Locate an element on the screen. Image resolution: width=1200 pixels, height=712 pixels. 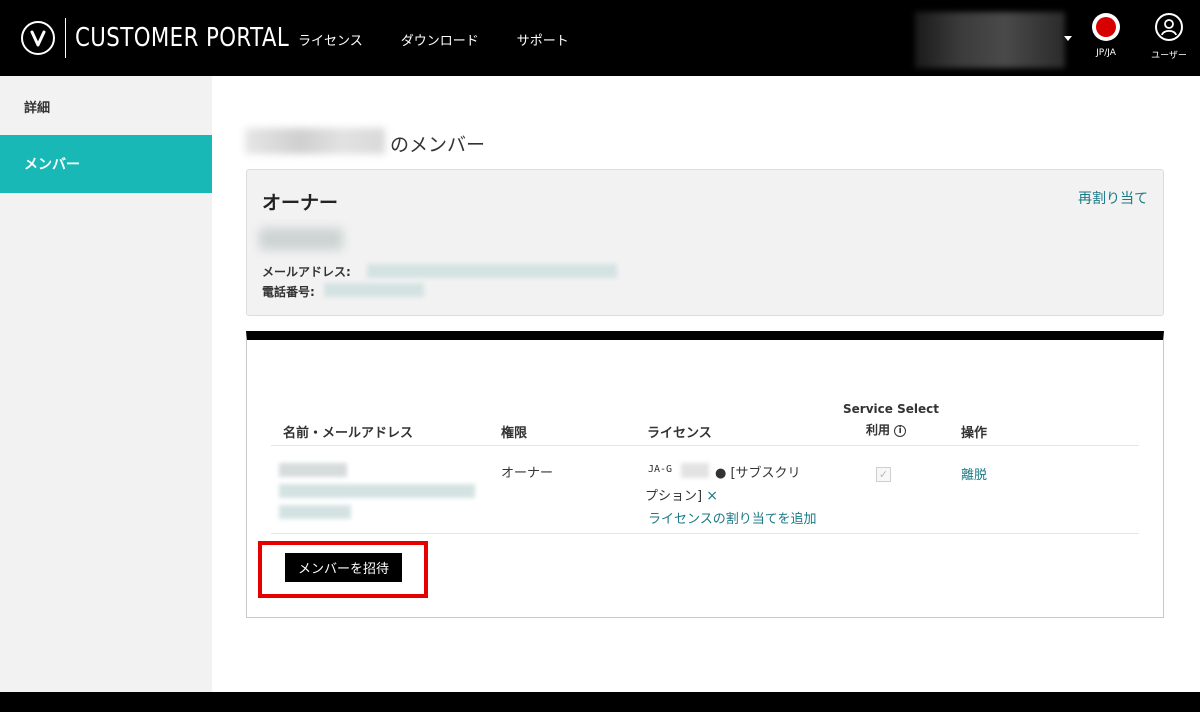
nav-licenses: ライセンス is located at coordinates (330, 39).